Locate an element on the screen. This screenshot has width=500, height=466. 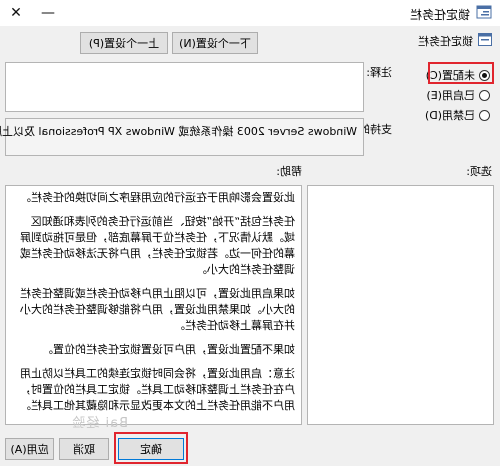
help-label: 帮助: is located at coordinates (289, 171).